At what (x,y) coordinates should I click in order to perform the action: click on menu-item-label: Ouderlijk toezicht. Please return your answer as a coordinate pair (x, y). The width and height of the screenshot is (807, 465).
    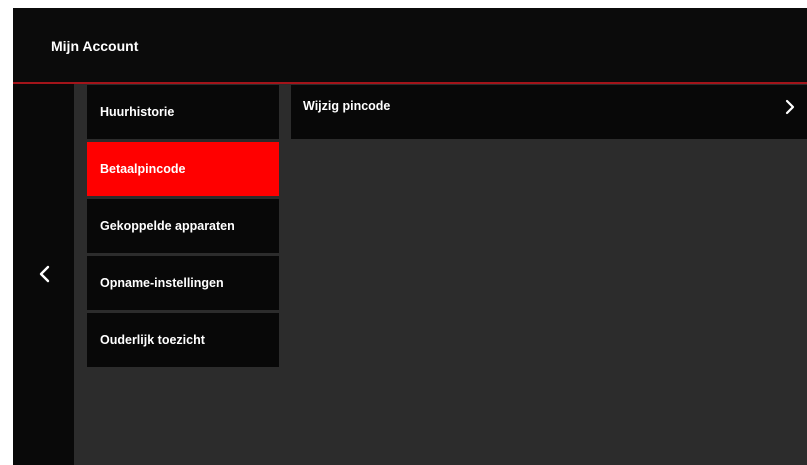
    Looking at the image, I should click on (152, 340).